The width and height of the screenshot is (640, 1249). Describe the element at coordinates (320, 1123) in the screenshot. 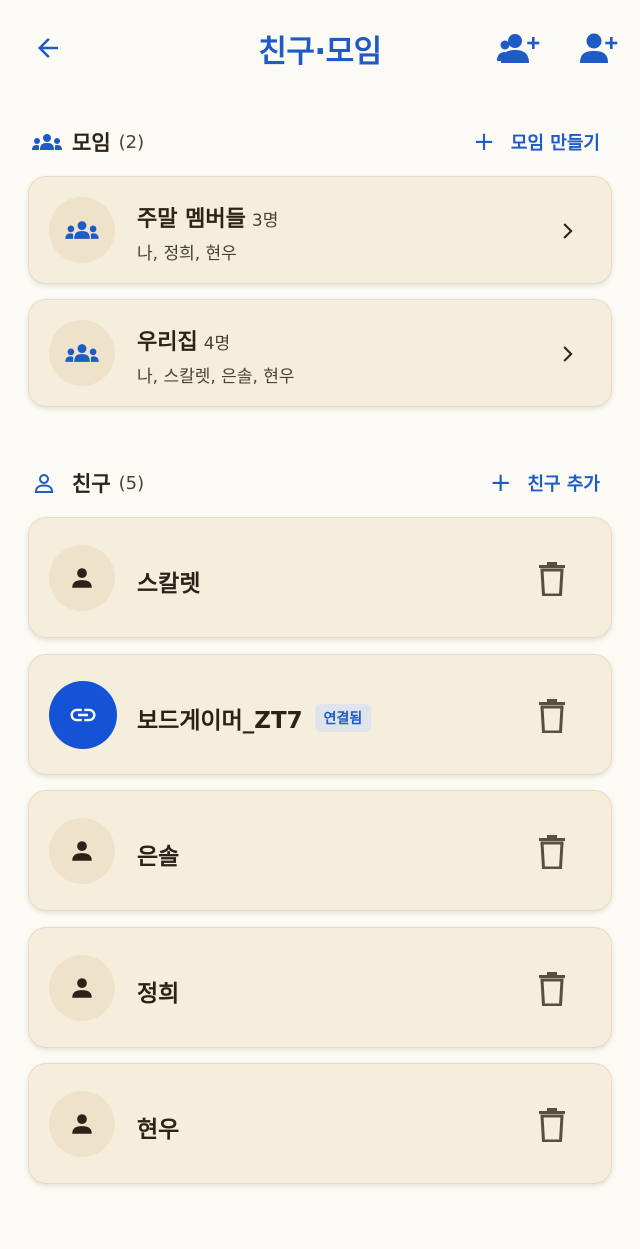

I see `friend-card: 현우` at that location.